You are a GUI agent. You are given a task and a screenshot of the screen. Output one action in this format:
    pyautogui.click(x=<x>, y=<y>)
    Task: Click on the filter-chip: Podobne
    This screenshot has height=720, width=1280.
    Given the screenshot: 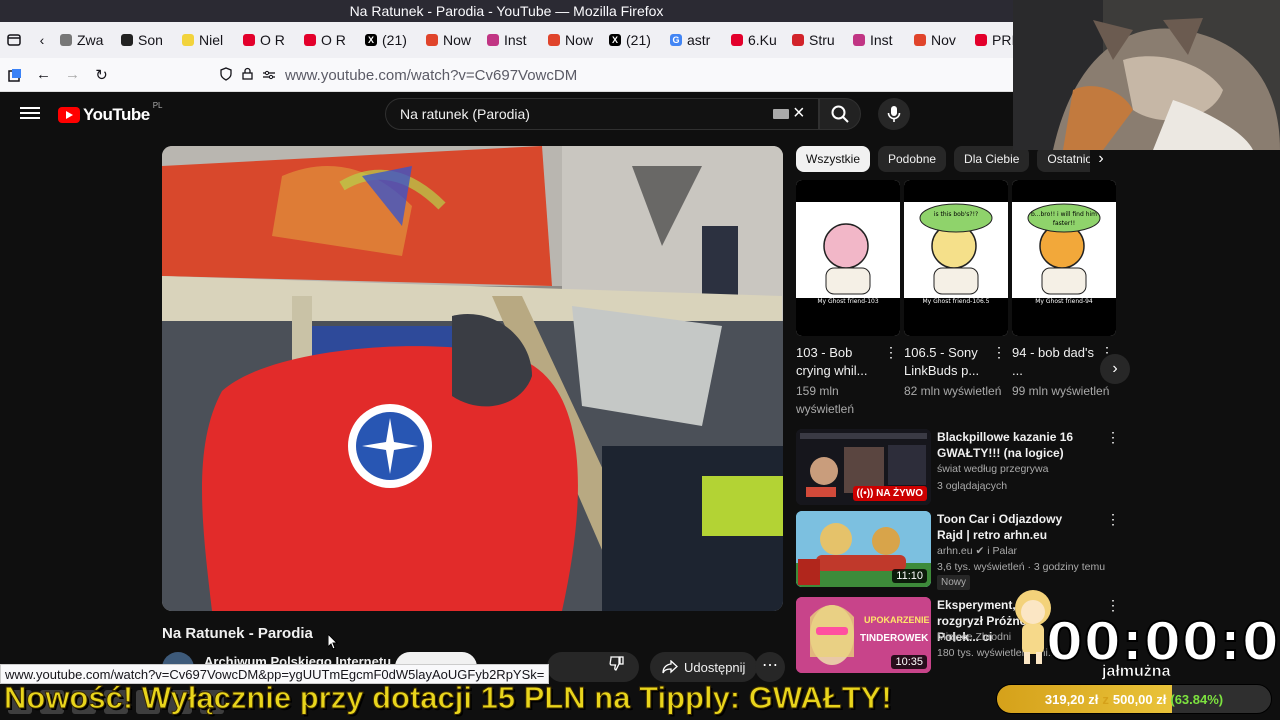 What is the action you would take?
    pyautogui.click(x=912, y=159)
    